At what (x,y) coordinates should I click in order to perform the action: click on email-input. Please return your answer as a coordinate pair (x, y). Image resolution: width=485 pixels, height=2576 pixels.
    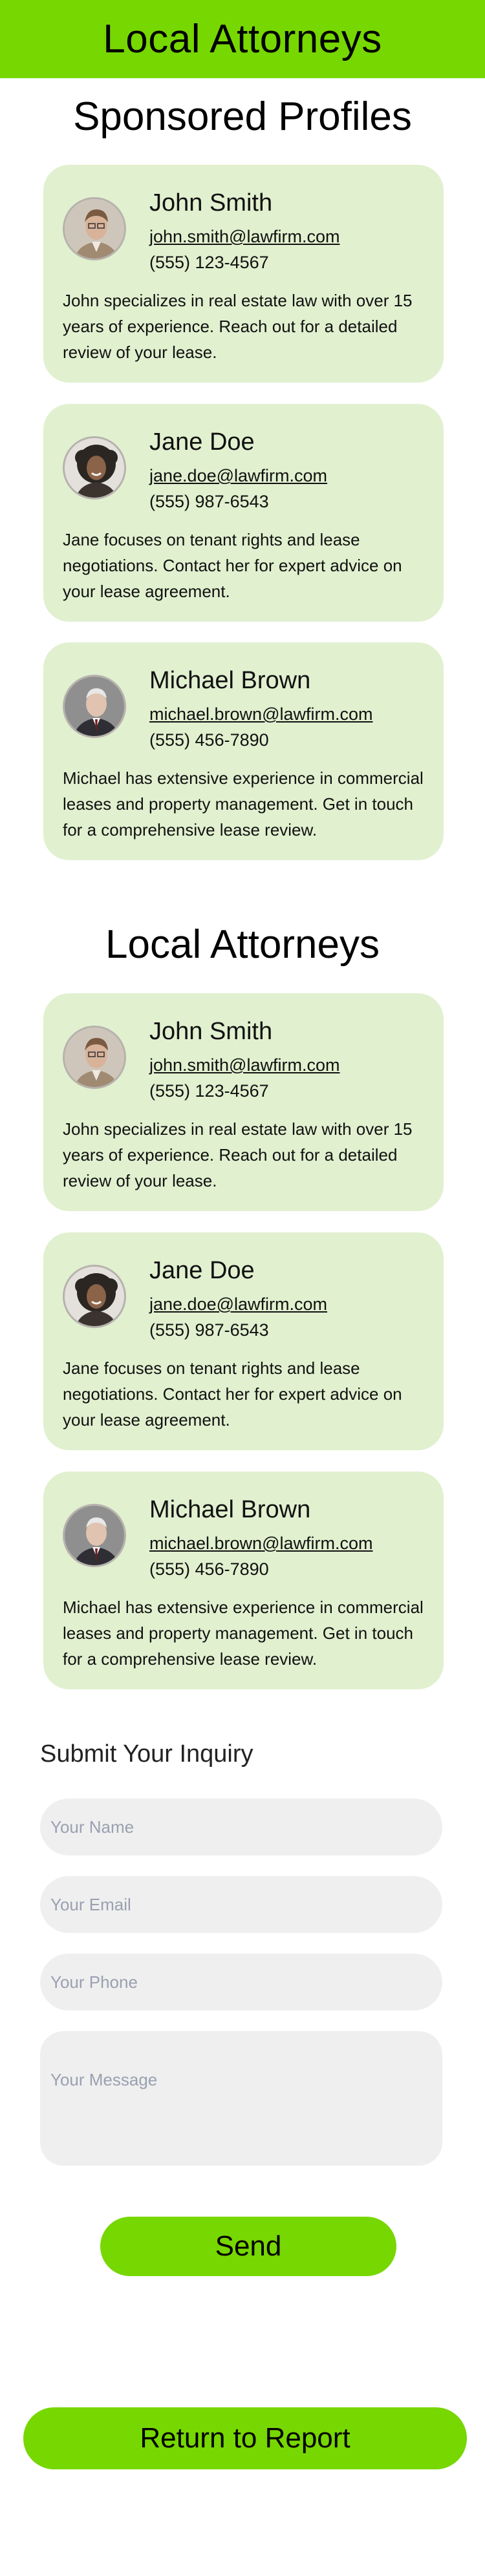
    Looking at the image, I should click on (241, 1904).